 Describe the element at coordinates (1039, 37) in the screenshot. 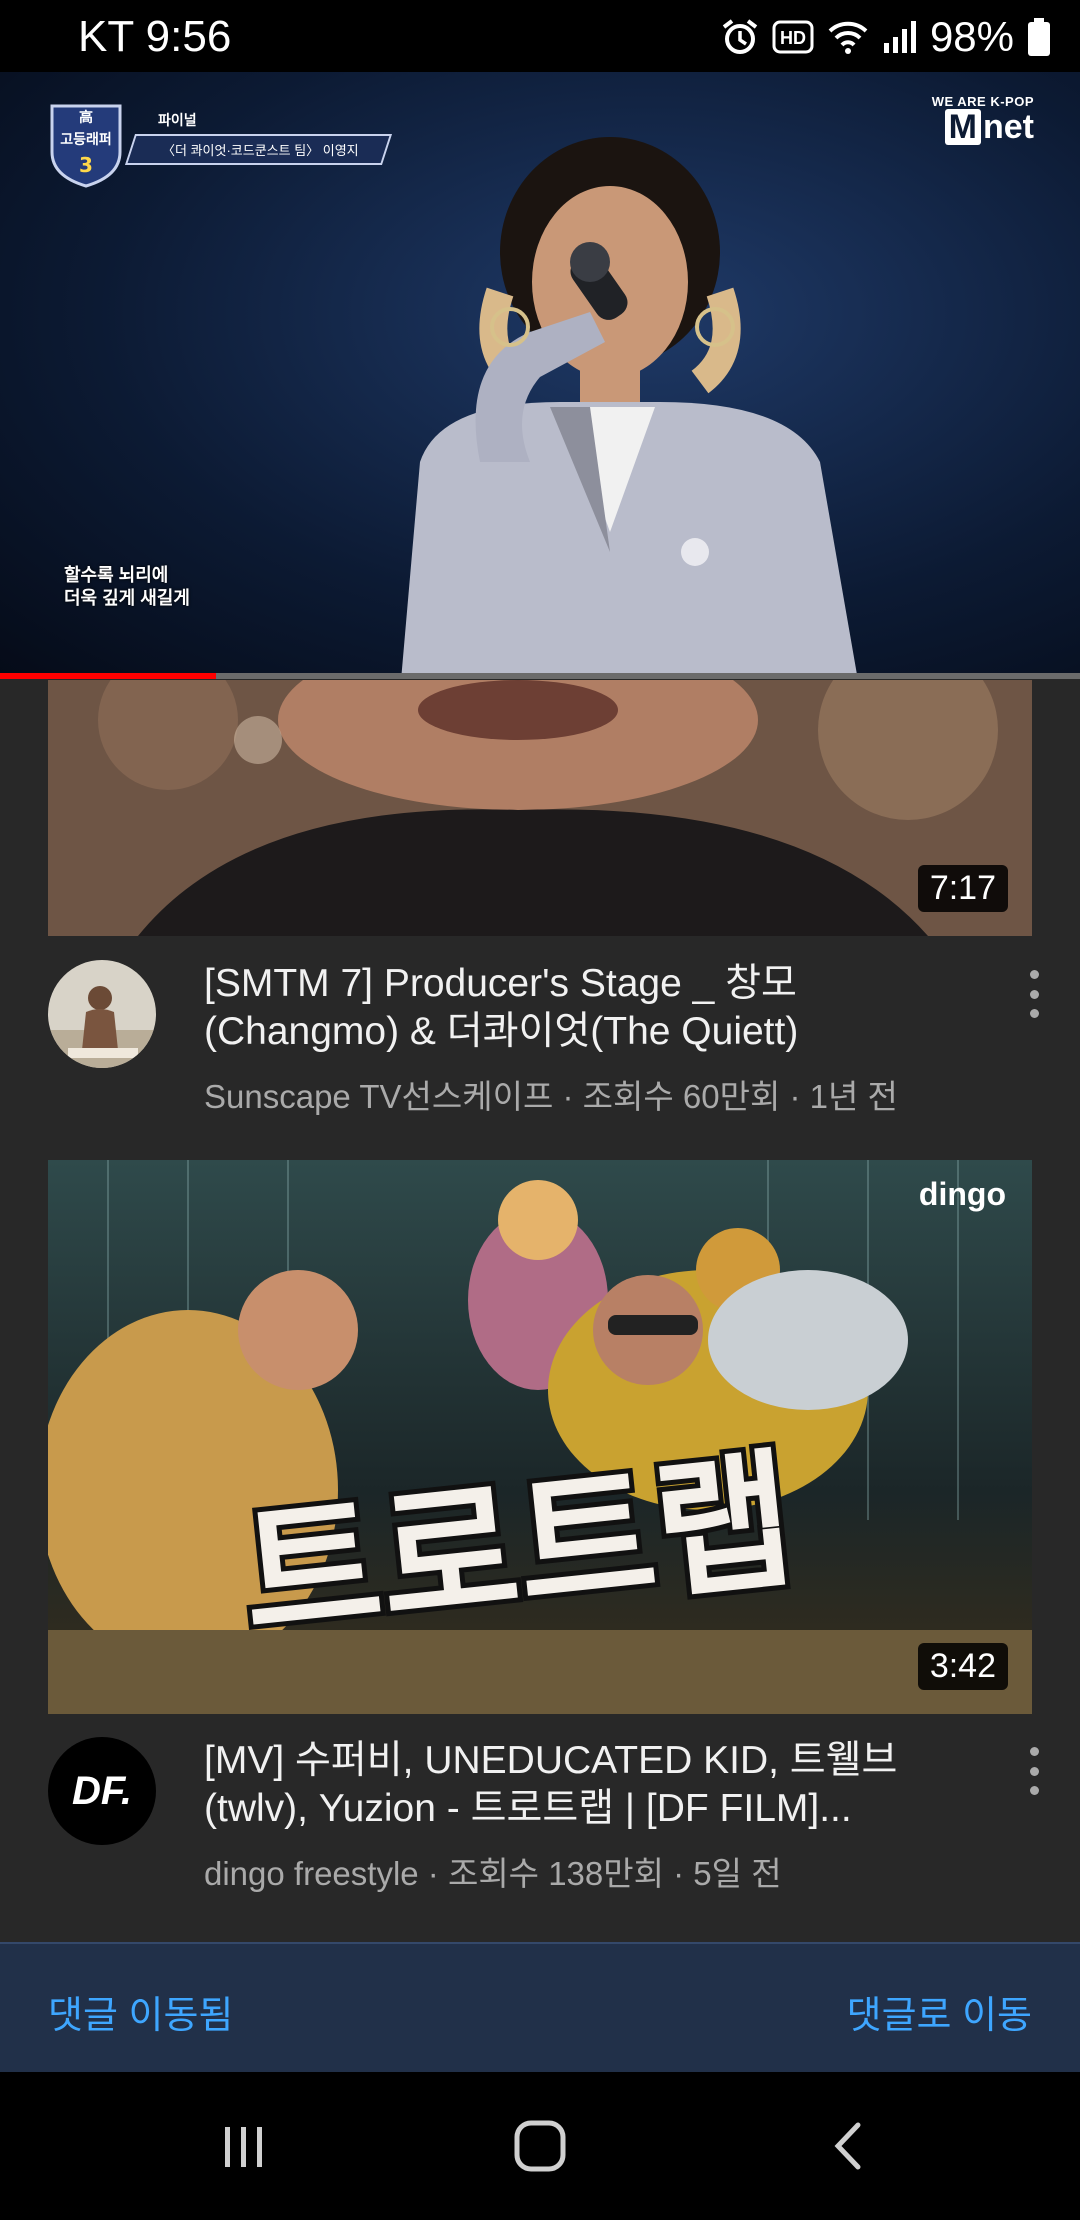

I see `battery-icon` at that location.